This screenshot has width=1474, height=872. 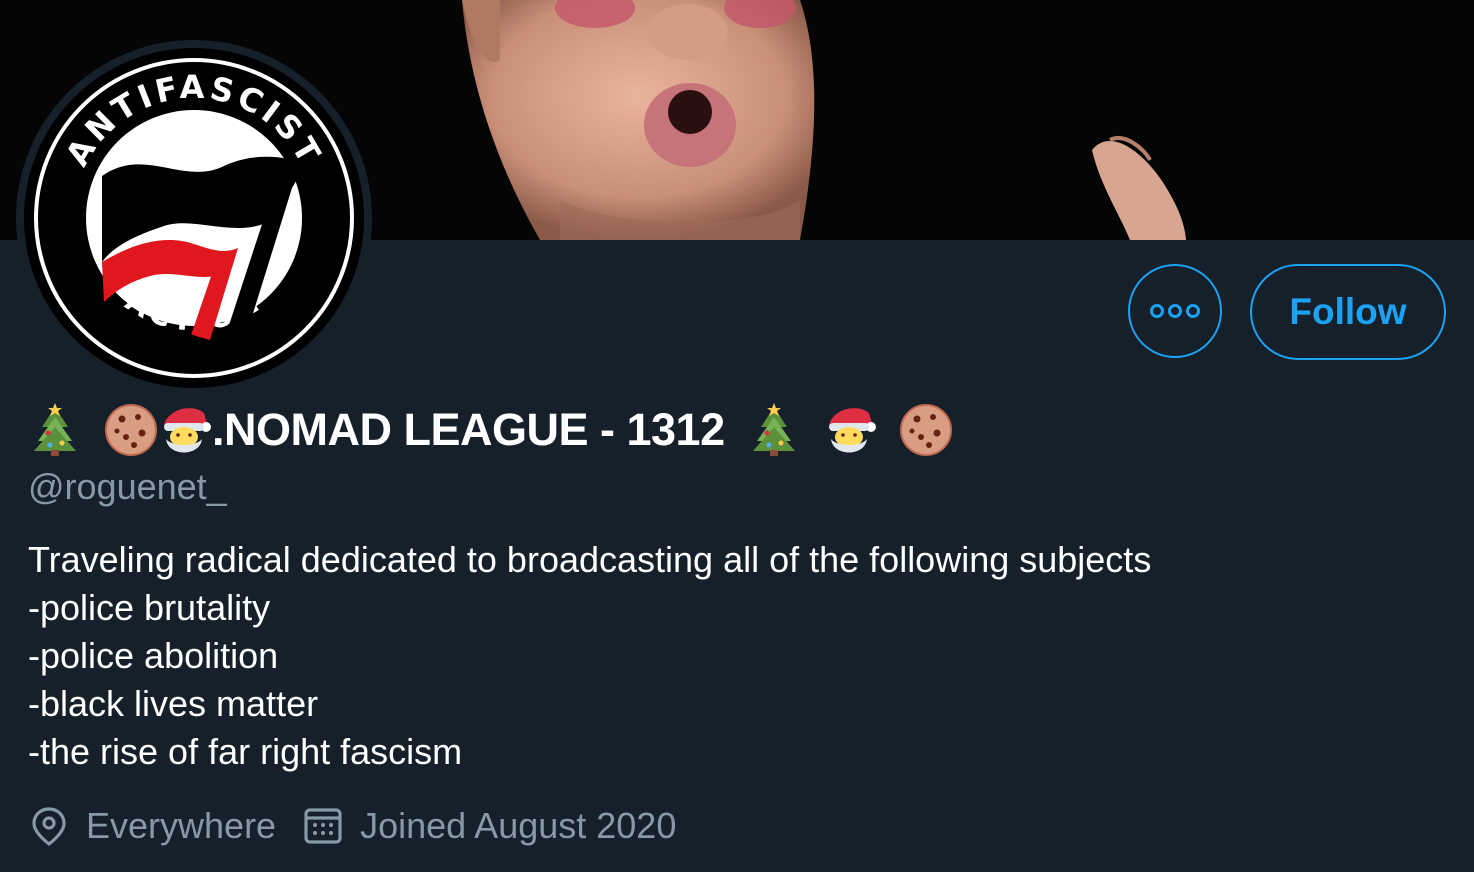 I want to click on display-name-text: .NOMAD LEAGUE - 1312, so click(x=468, y=429).